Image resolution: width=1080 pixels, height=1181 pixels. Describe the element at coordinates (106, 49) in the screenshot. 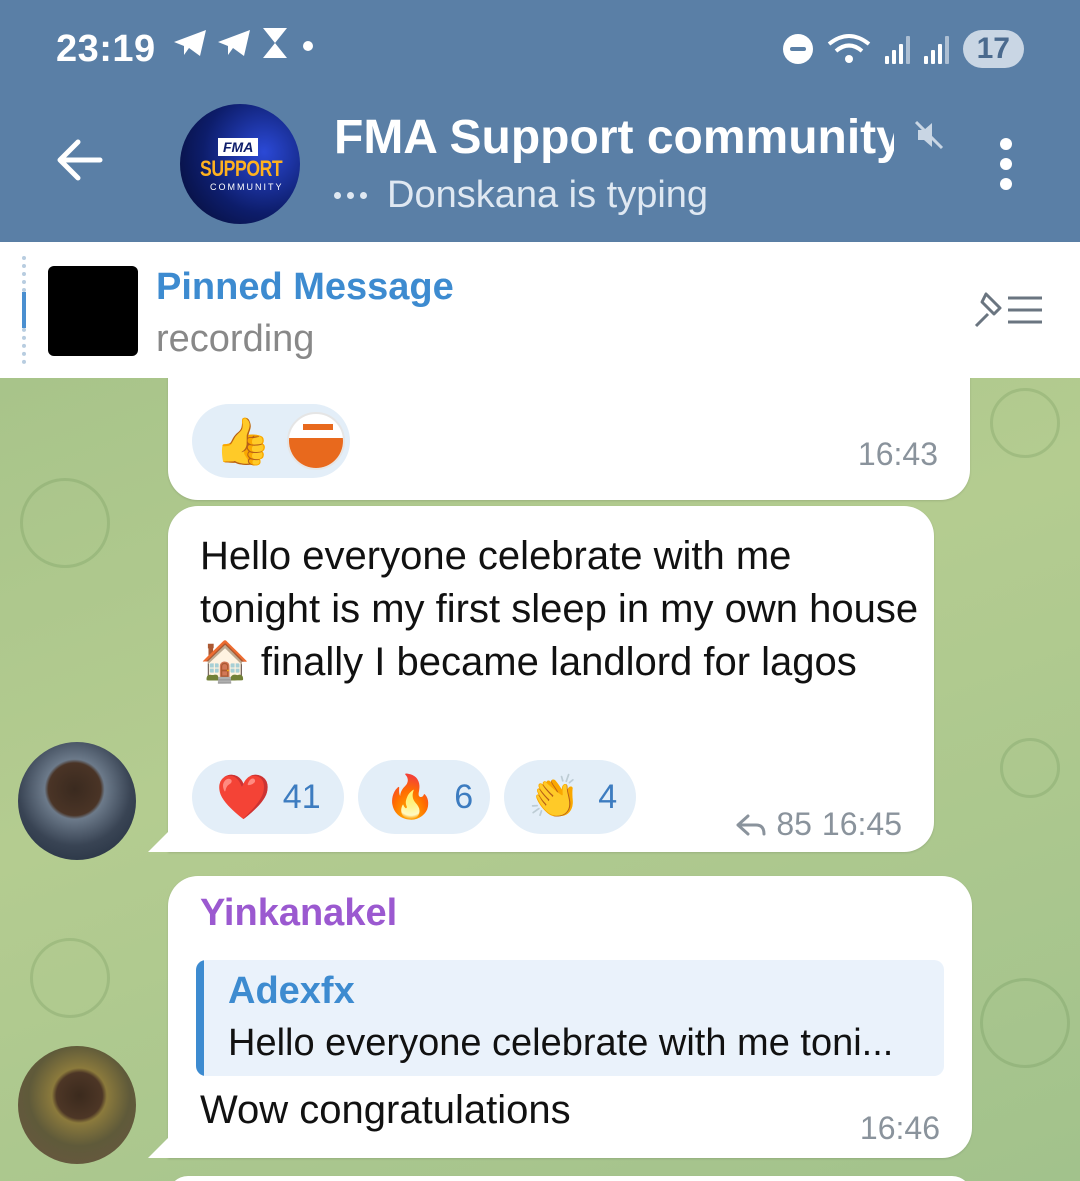

I see `status-time: 23:19` at that location.